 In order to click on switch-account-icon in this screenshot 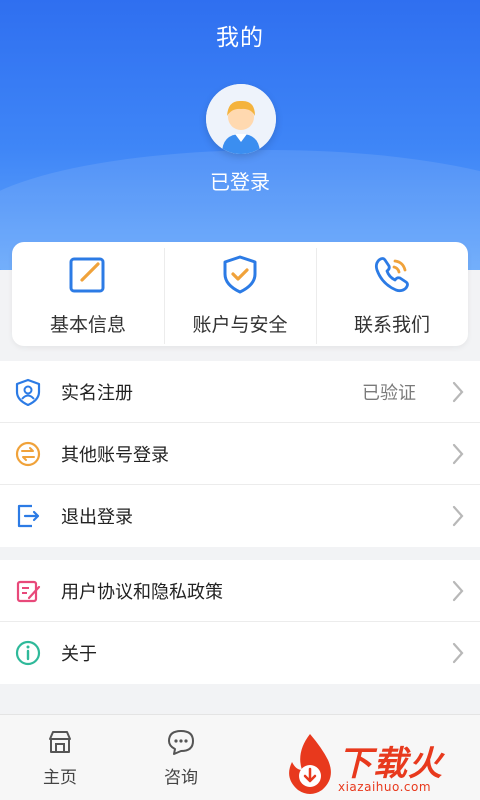, I will do `click(28, 453)`.